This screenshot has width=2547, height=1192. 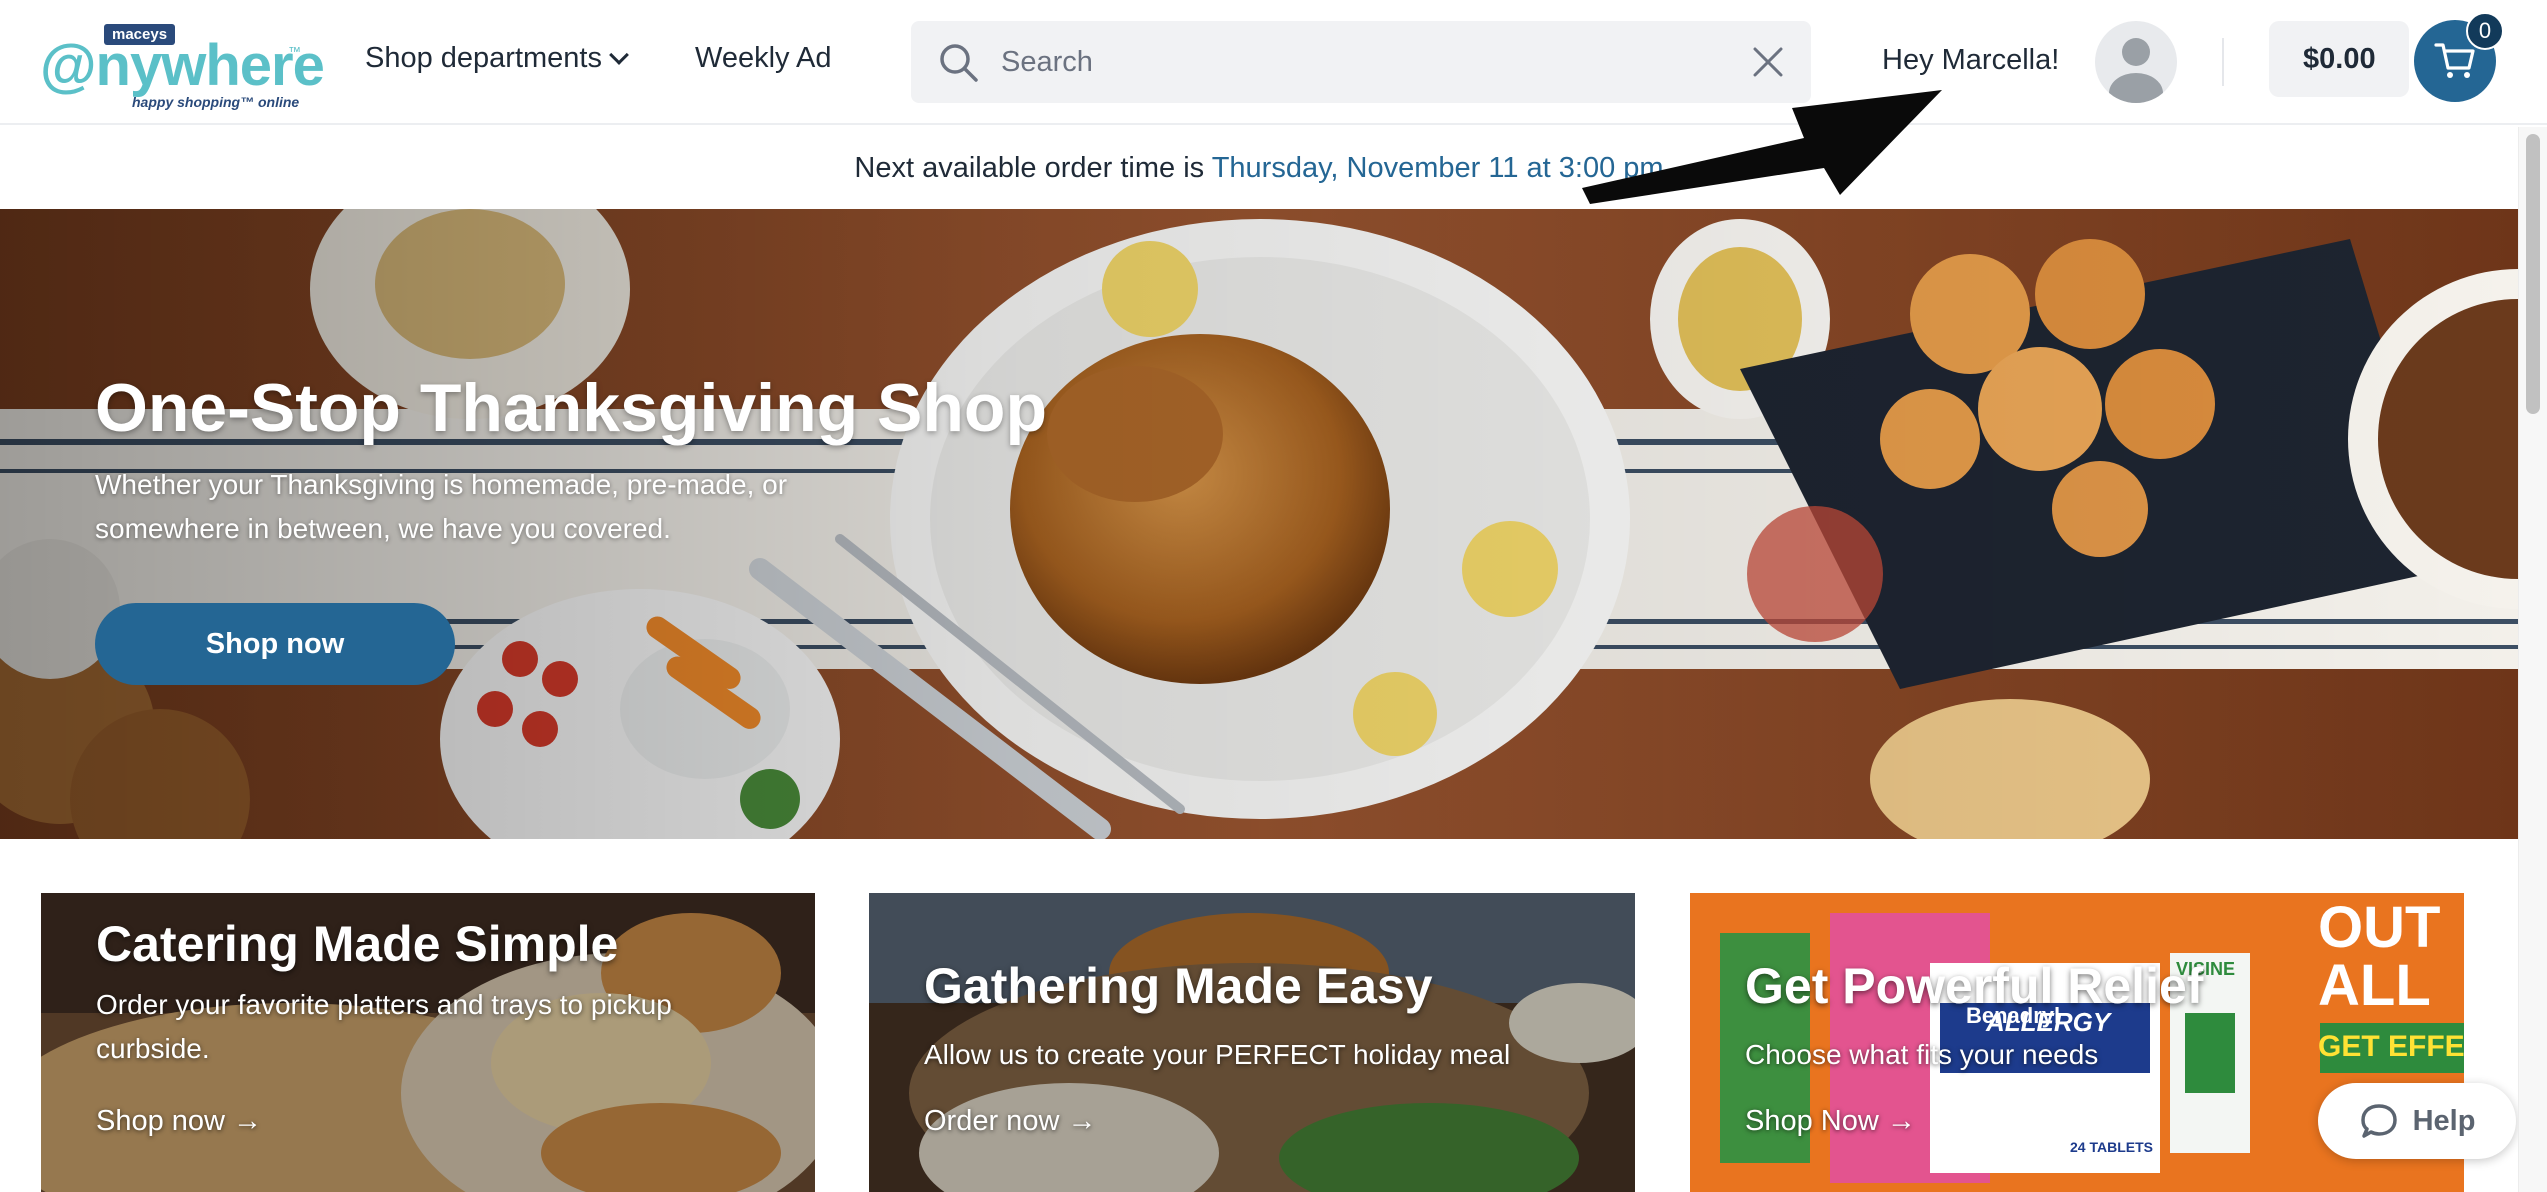 What do you see at coordinates (2454, 60) in the screenshot?
I see `shopping-cart-icon` at bounding box center [2454, 60].